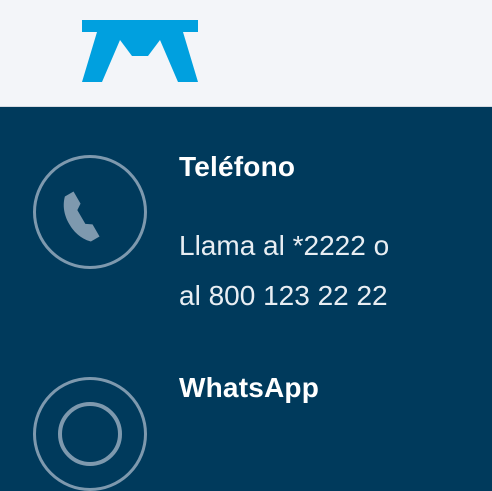 The width and height of the screenshot is (492, 491). I want to click on contact-description: Llama al *2222 o al 800 123 22 22, so click(324, 271).